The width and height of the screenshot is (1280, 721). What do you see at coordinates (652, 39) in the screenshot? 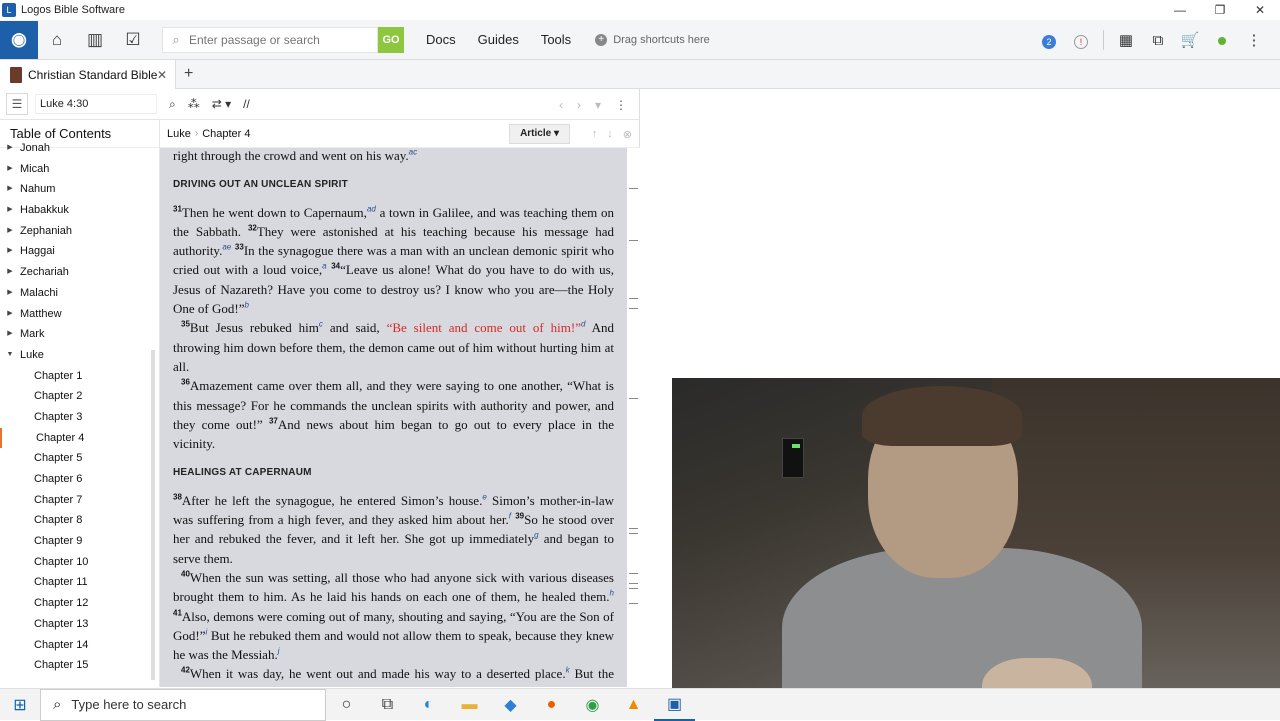
I see `shortcuts-bar: + Drag shortcuts here` at bounding box center [652, 39].